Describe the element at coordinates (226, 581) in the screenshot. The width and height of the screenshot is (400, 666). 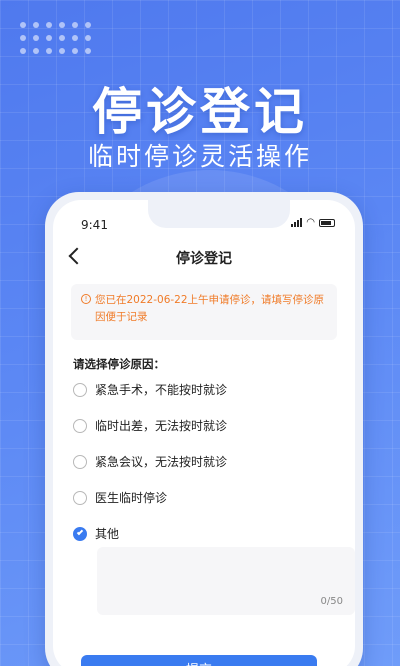
I see `other-reason-textarea: 0/50` at that location.